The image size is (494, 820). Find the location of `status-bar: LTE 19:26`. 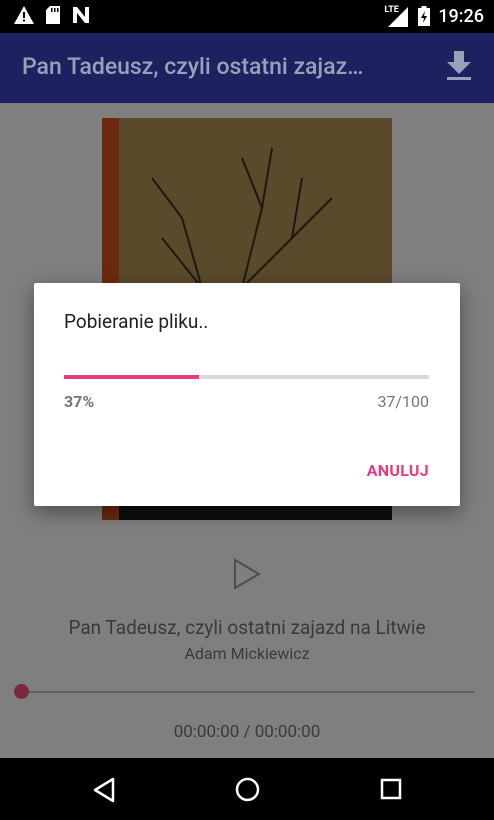

status-bar: LTE 19:26 is located at coordinates (247, 16).